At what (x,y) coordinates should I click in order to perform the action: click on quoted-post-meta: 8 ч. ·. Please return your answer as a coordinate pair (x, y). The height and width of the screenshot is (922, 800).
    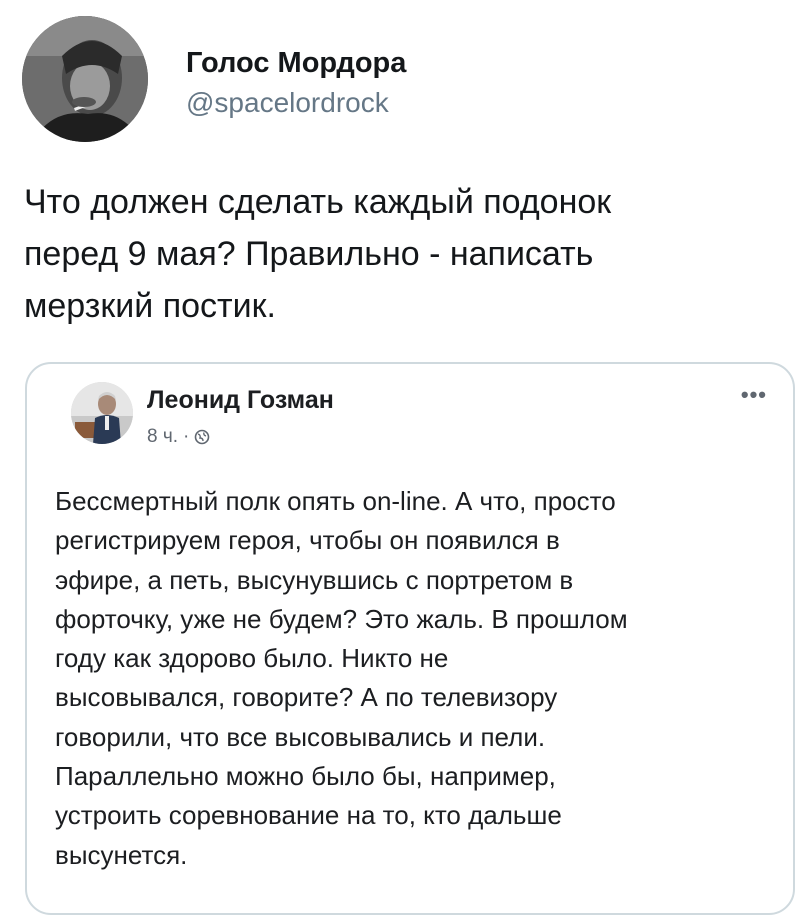
    Looking at the image, I should click on (178, 437).